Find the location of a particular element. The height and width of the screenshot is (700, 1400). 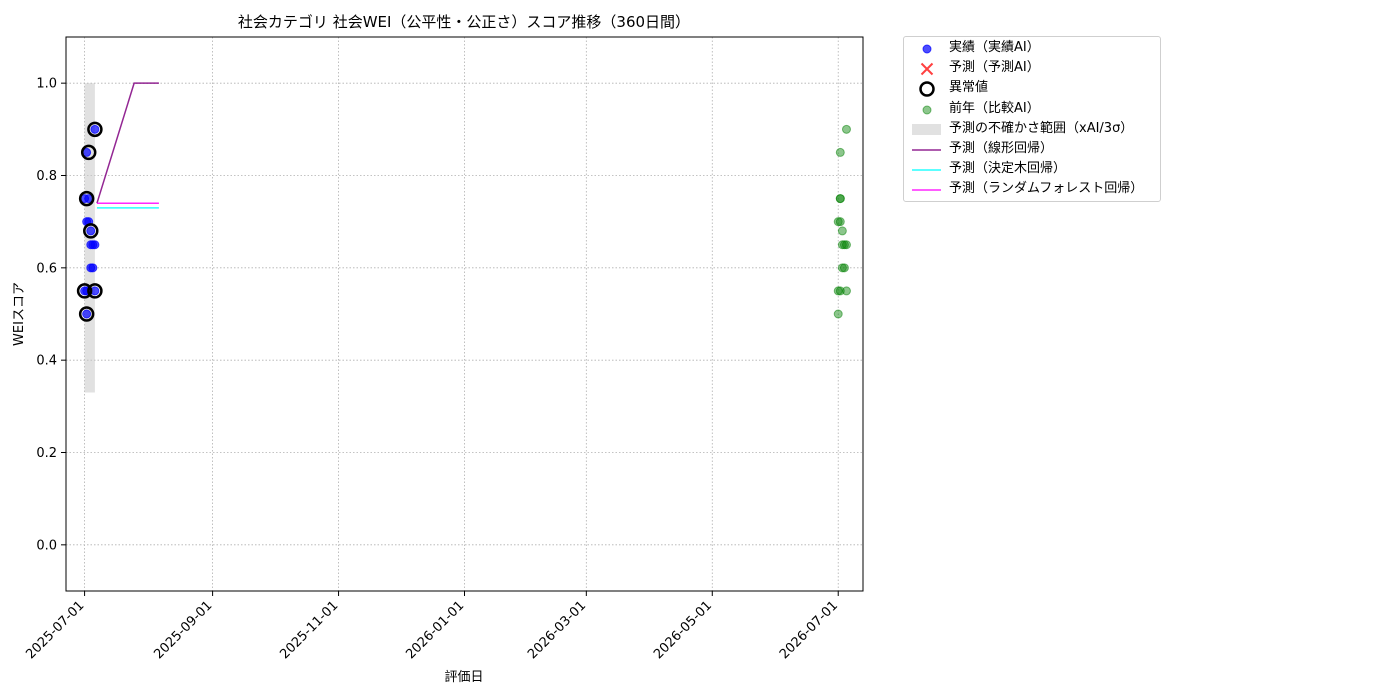

legend-label: 実績（実績AI） is located at coordinates (994, 47).